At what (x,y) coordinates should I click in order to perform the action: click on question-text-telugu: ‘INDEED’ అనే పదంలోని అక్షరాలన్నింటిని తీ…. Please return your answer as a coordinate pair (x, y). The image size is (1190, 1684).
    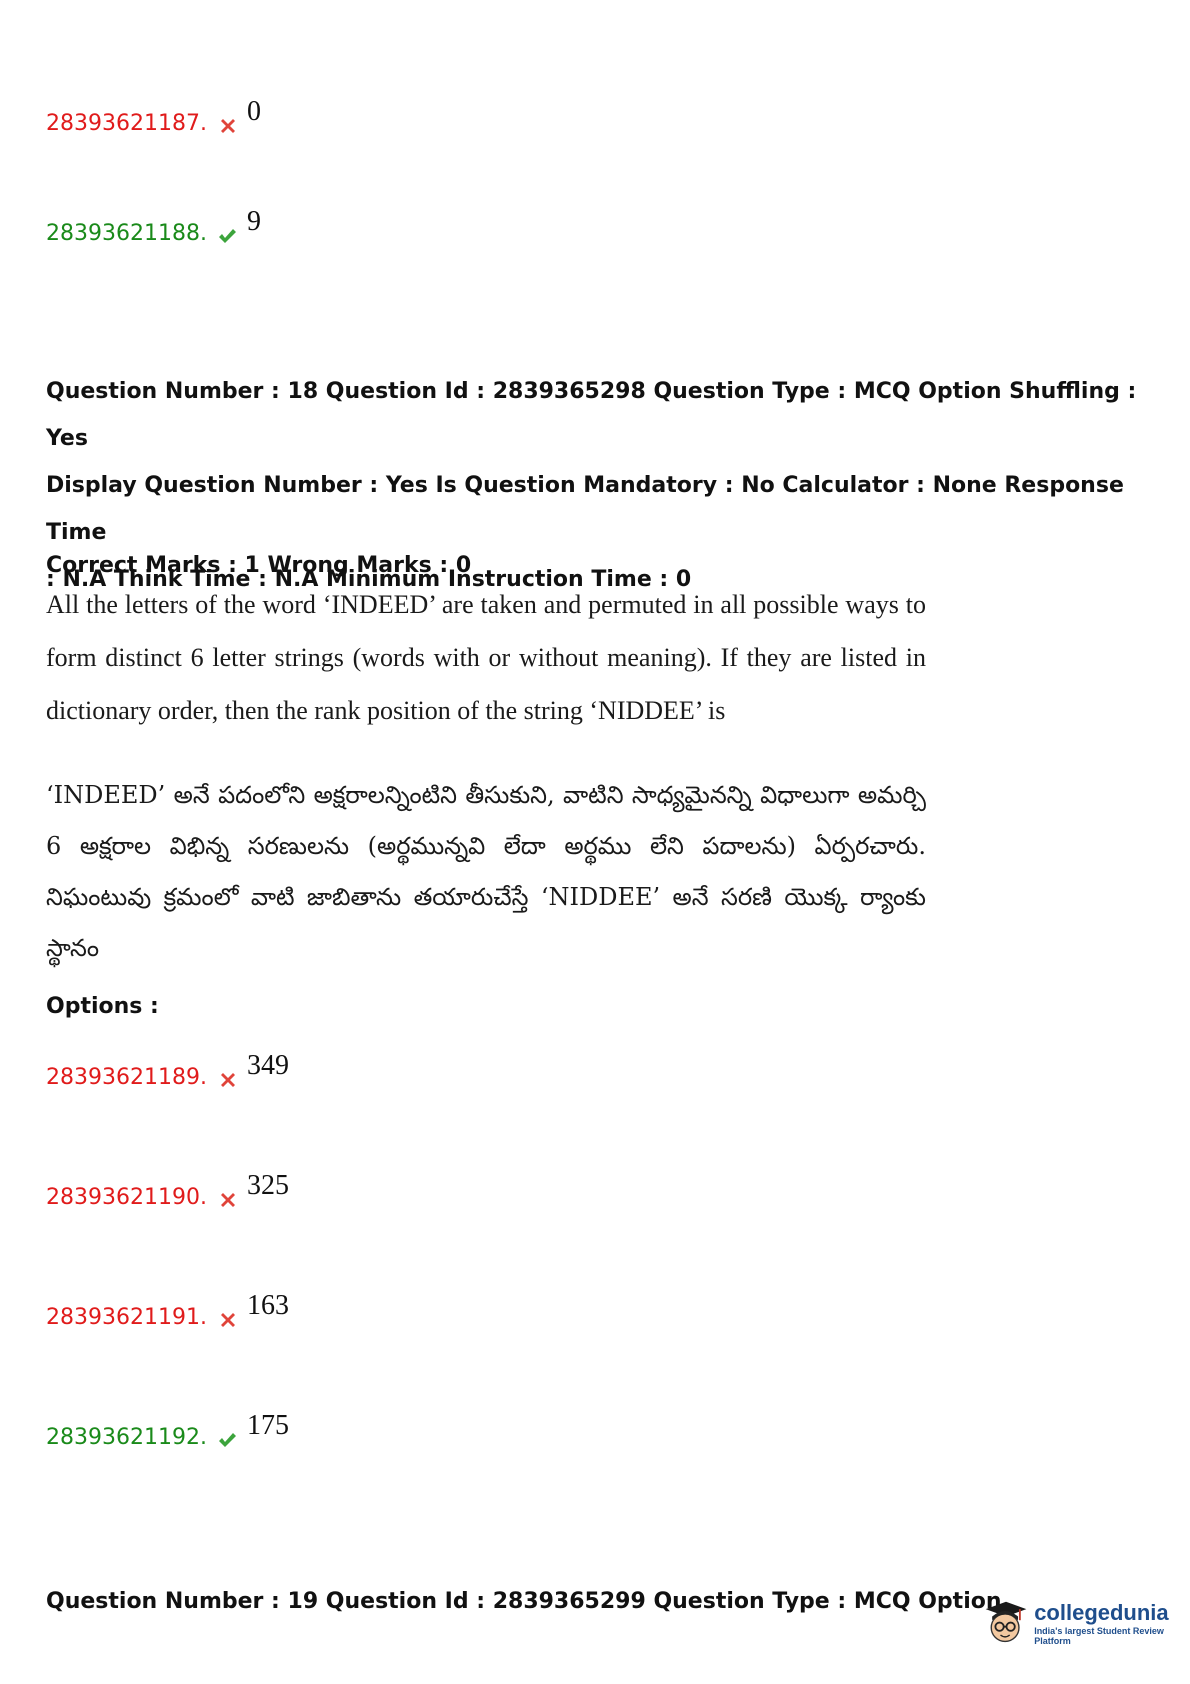
    Looking at the image, I should click on (486, 871).